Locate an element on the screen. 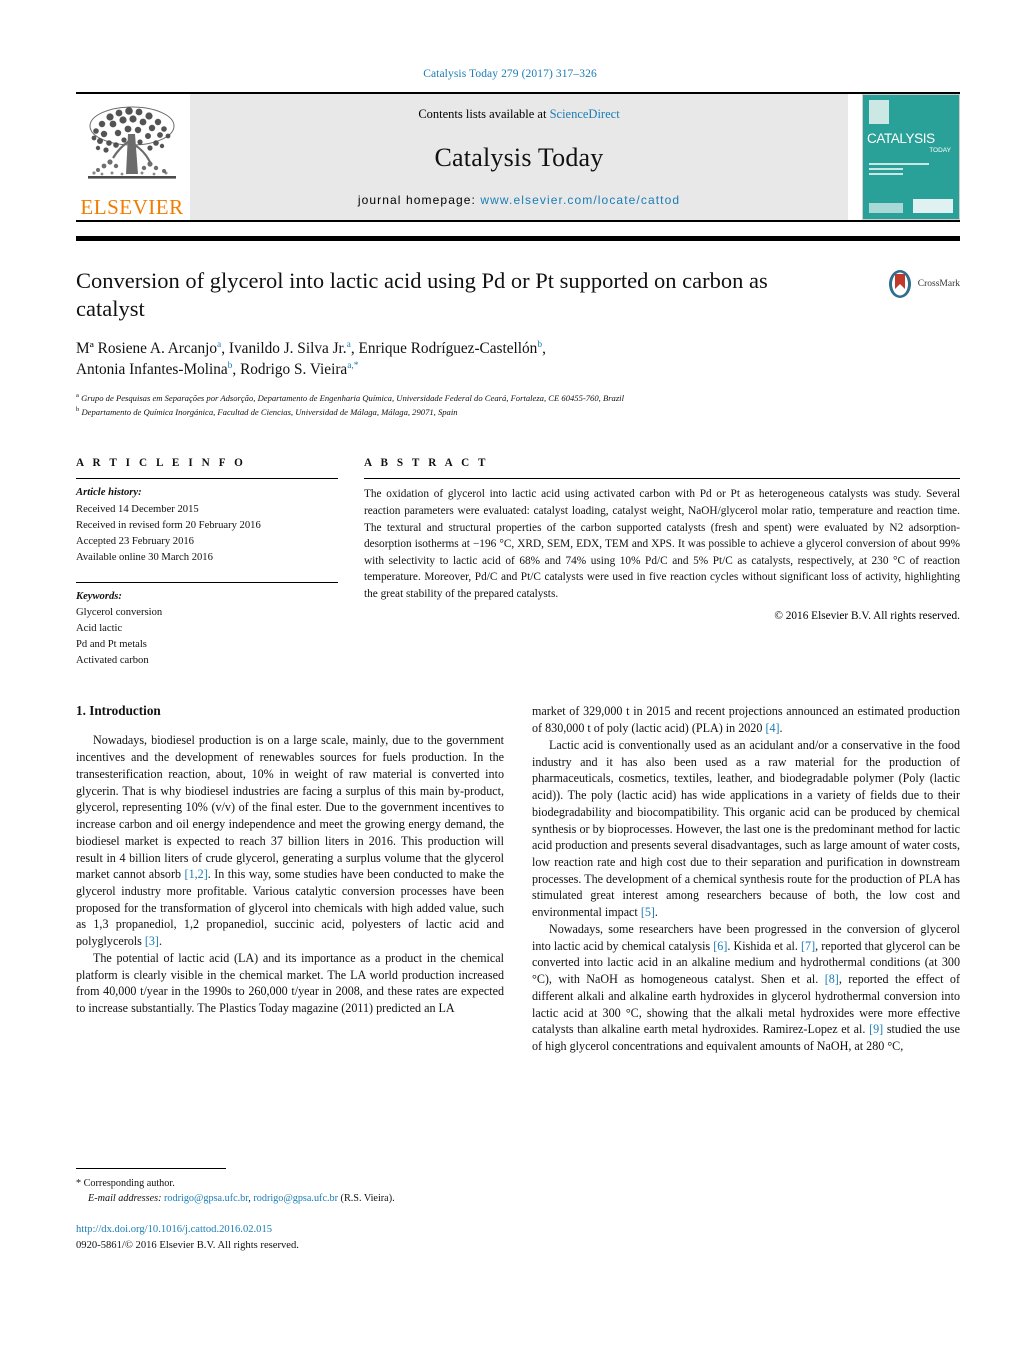  cover-publisher-mark is located at coordinates (879, 112).